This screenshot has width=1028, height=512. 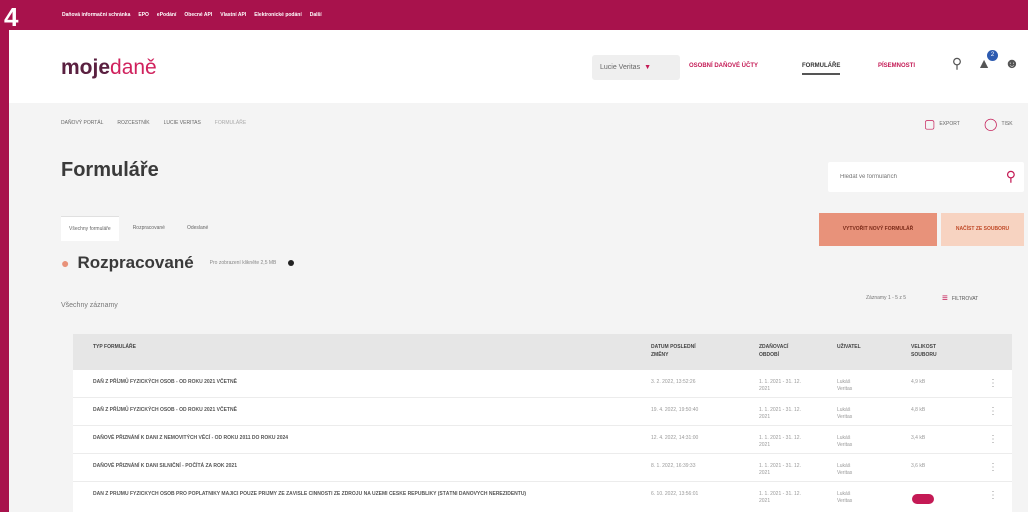 I want to click on section-note: Pro zobrazení klikněte 2,5 MB, so click(x=243, y=263).